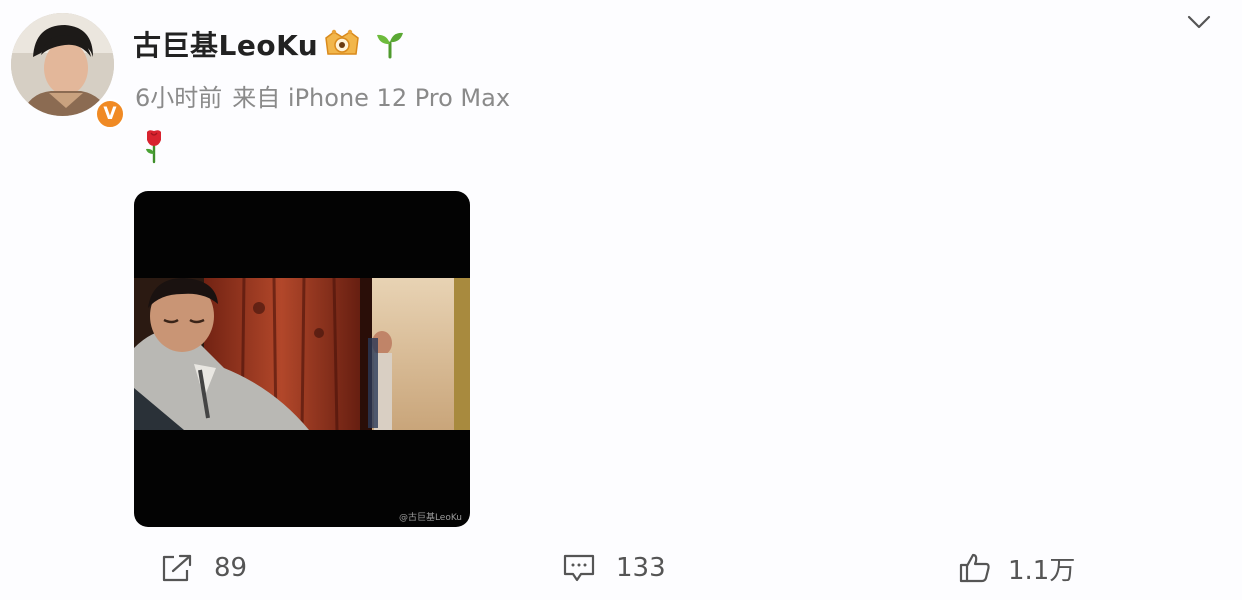 The image size is (1242, 600). I want to click on like-button: 1.1万, so click(1016, 568).